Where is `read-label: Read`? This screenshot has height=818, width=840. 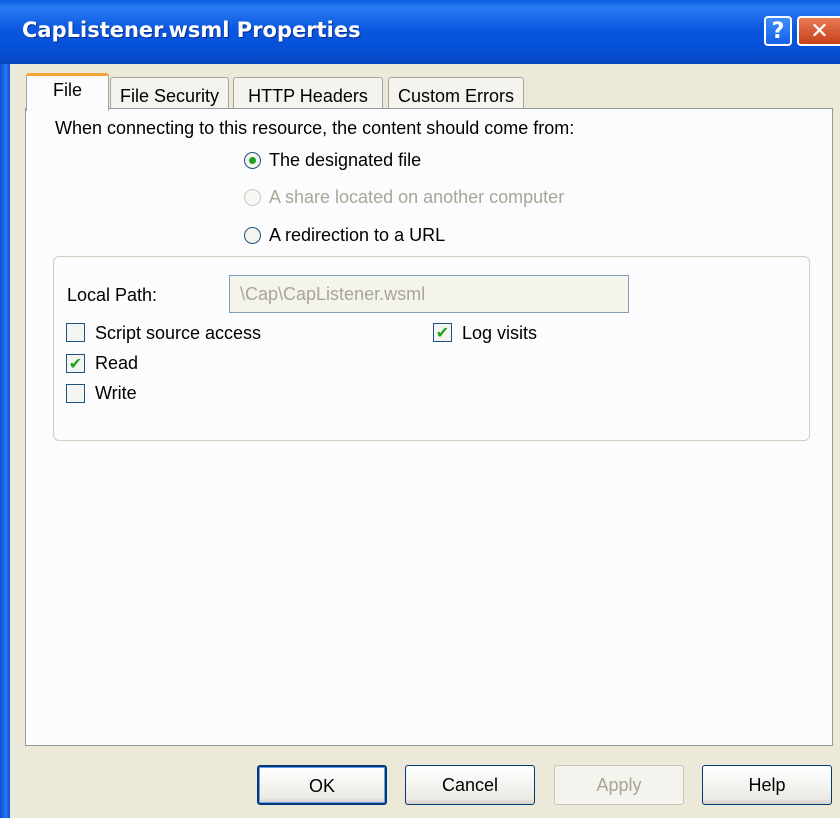 read-label: Read is located at coordinates (116, 363).